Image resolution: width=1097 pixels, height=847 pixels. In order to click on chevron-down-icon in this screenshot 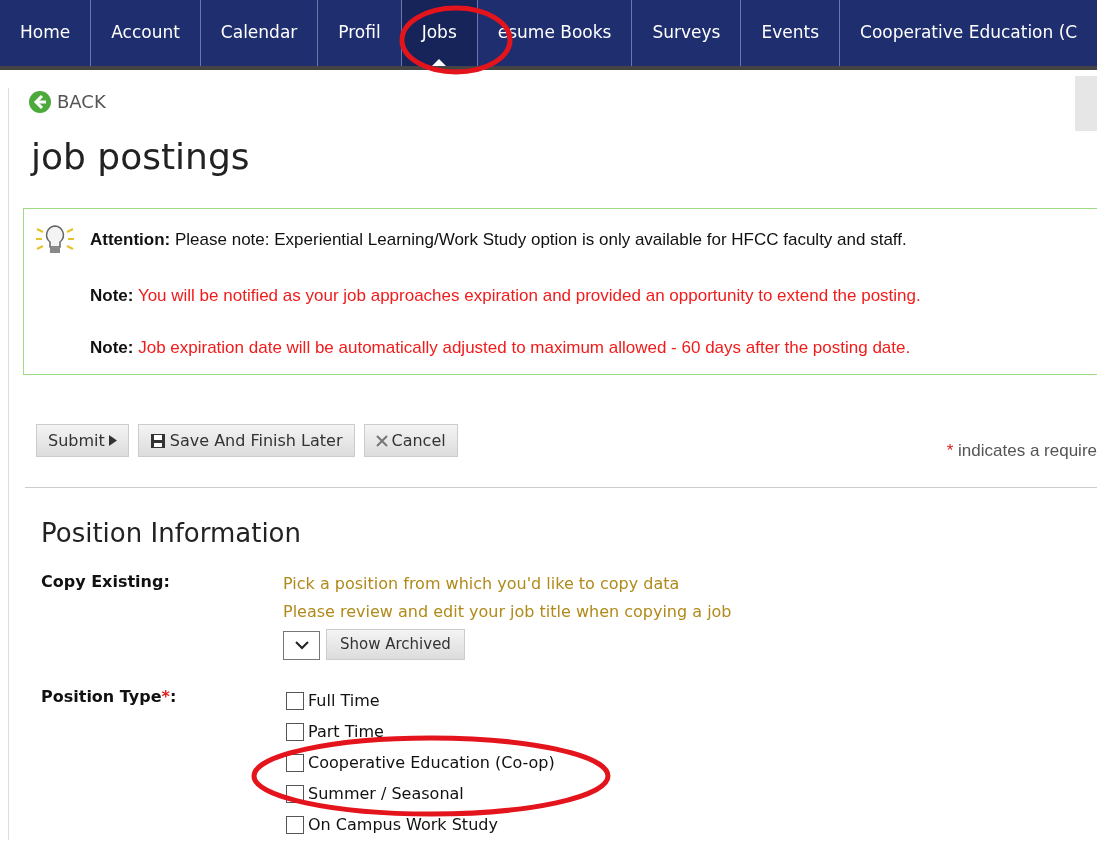, I will do `click(301, 645)`.